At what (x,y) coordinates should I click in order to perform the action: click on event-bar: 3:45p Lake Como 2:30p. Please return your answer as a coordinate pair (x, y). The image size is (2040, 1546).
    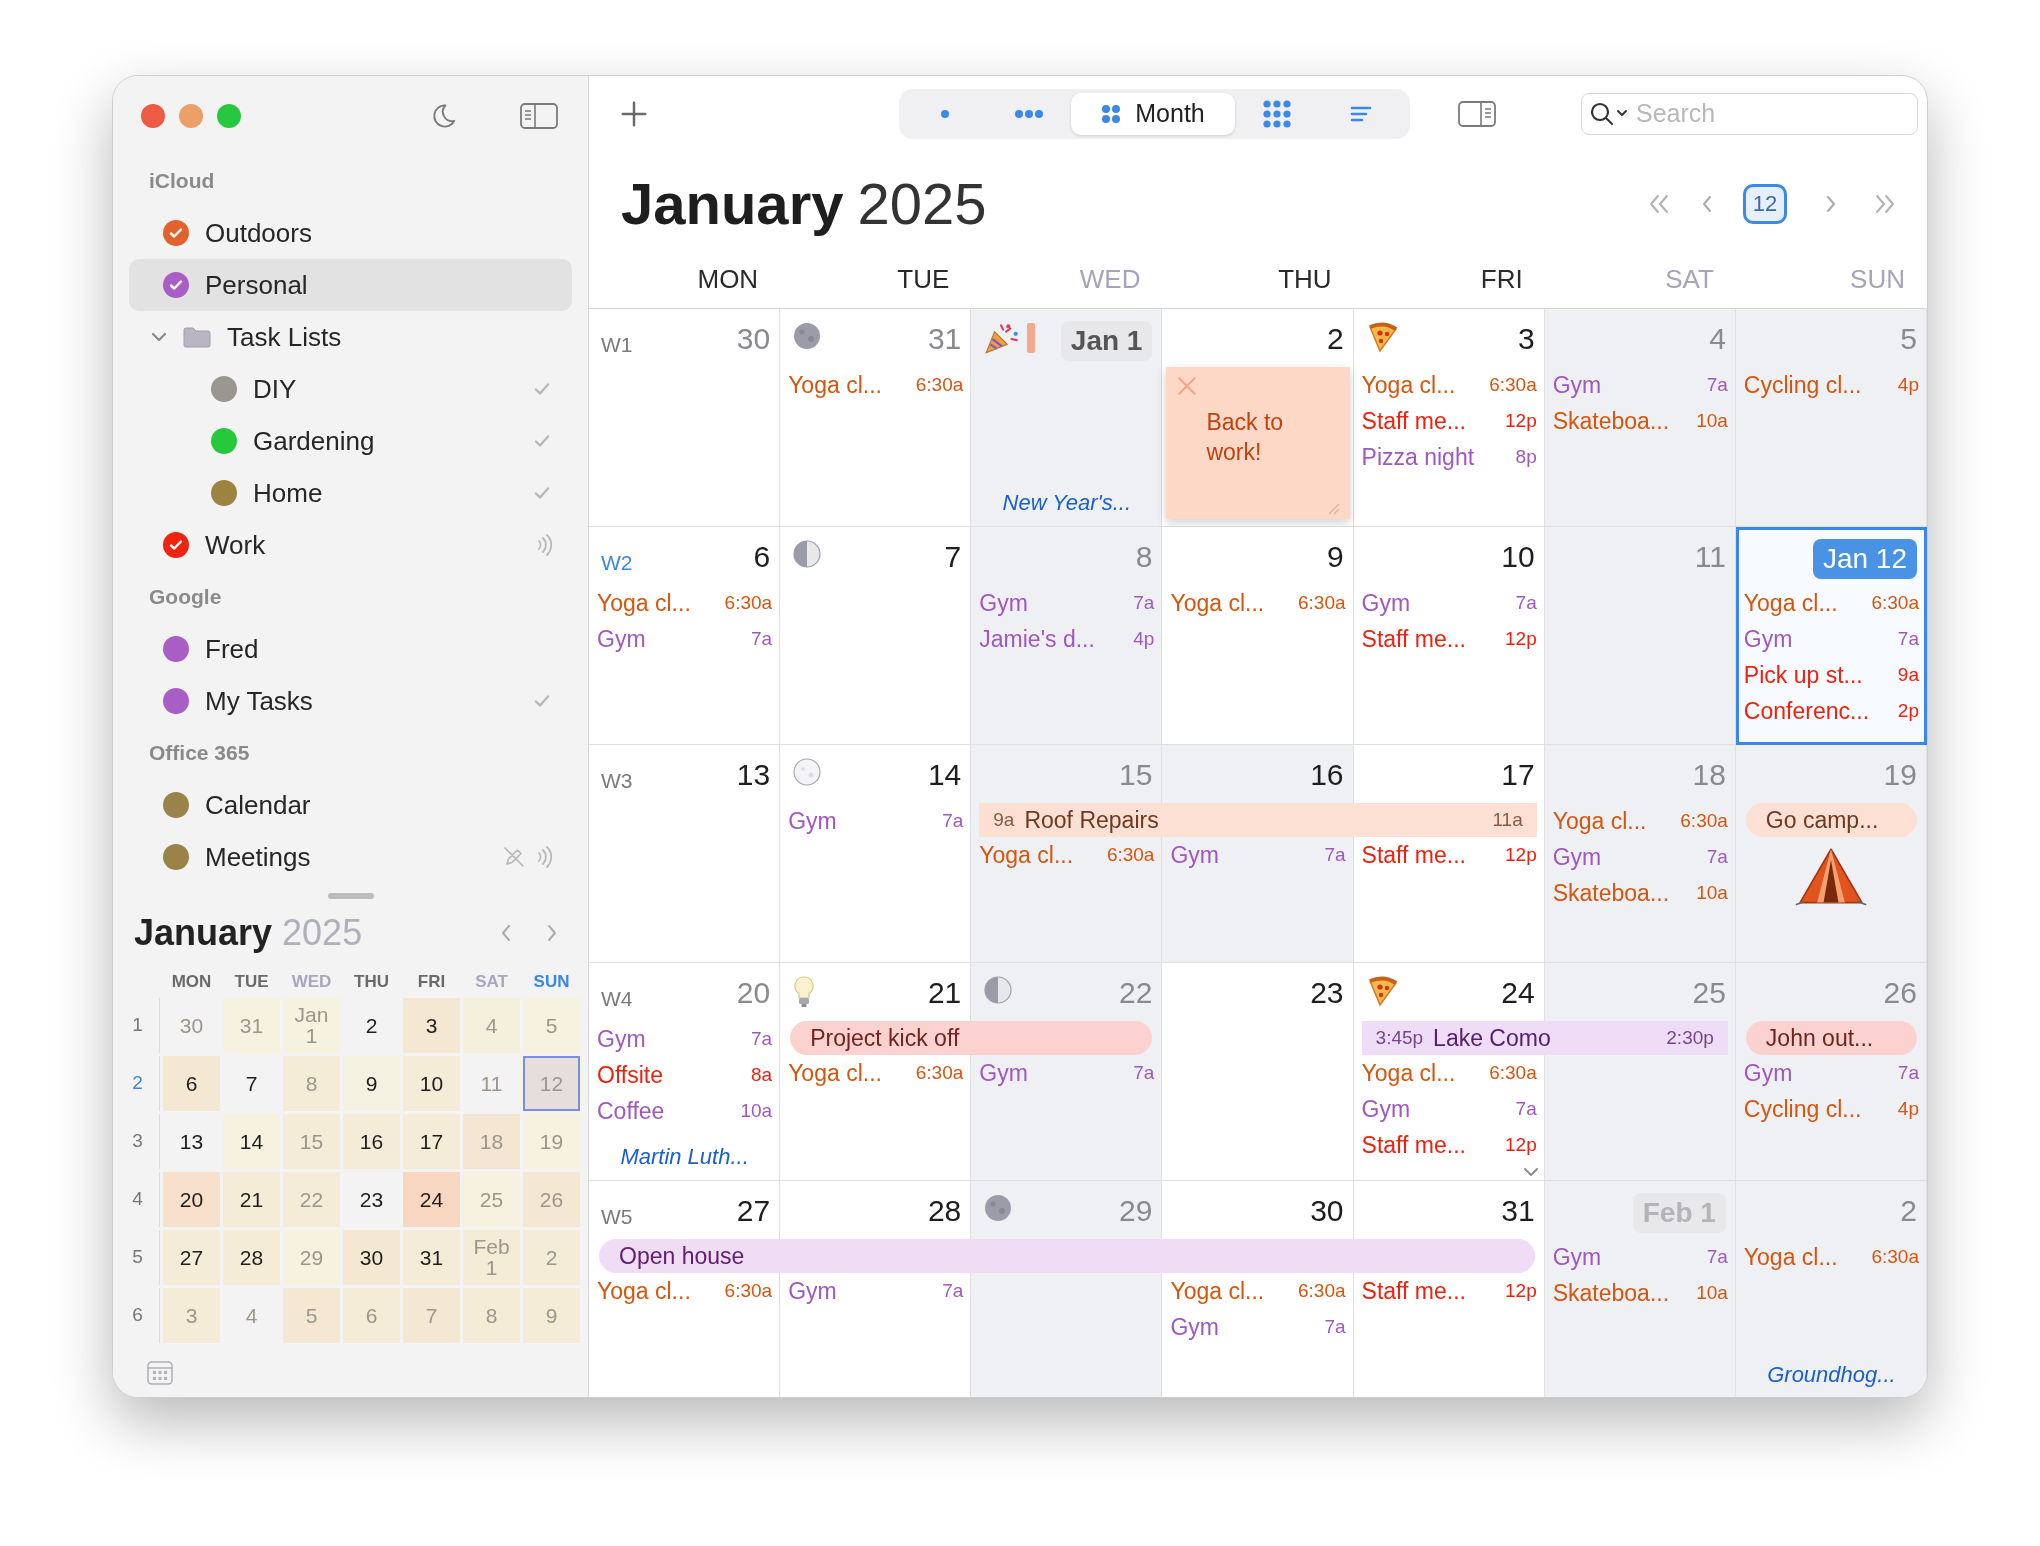
    Looking at the image, I should click on (1544, 1038).